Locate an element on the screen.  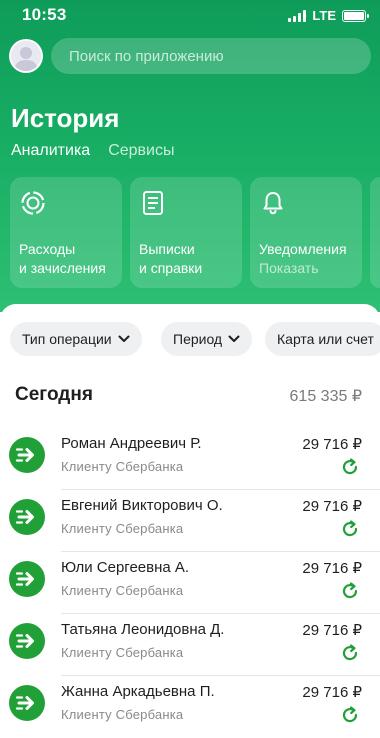
tile-notifications-label: Уведомления is located at coordinates (303, 249).